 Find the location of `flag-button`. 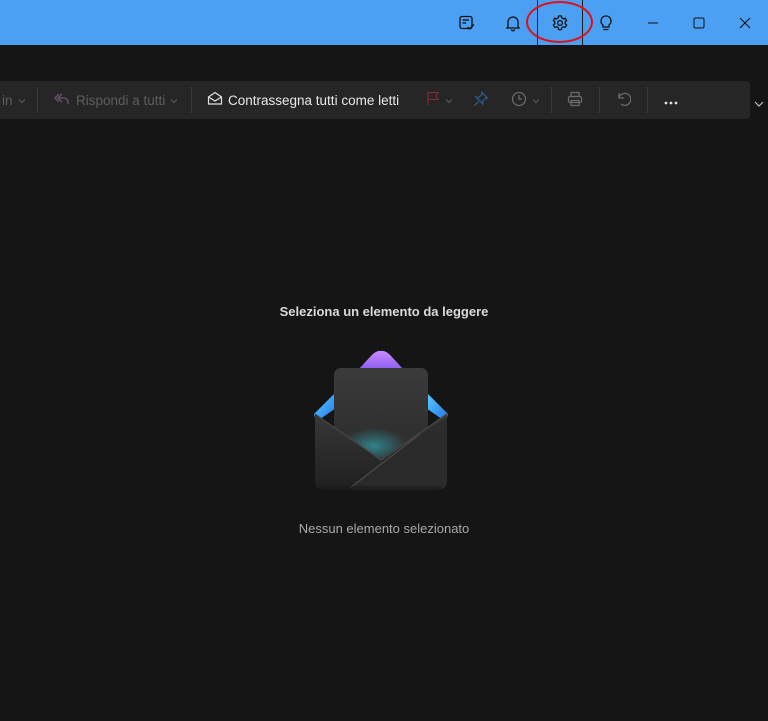

flag-button is located at coordinates (439, 100).